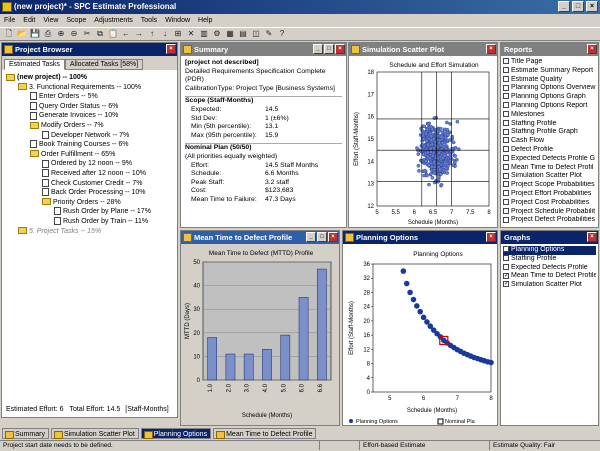 The width and height of the screenshot is (600, 451). I want to click on list-item: ✓ Simulation Scatter Plot, so click(549, 285).